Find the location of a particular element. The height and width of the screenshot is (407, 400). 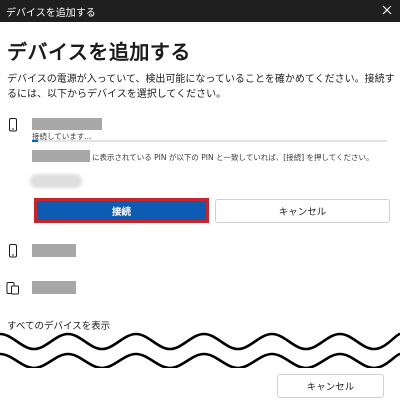

cut-separator is located at coordinates (200, 350).